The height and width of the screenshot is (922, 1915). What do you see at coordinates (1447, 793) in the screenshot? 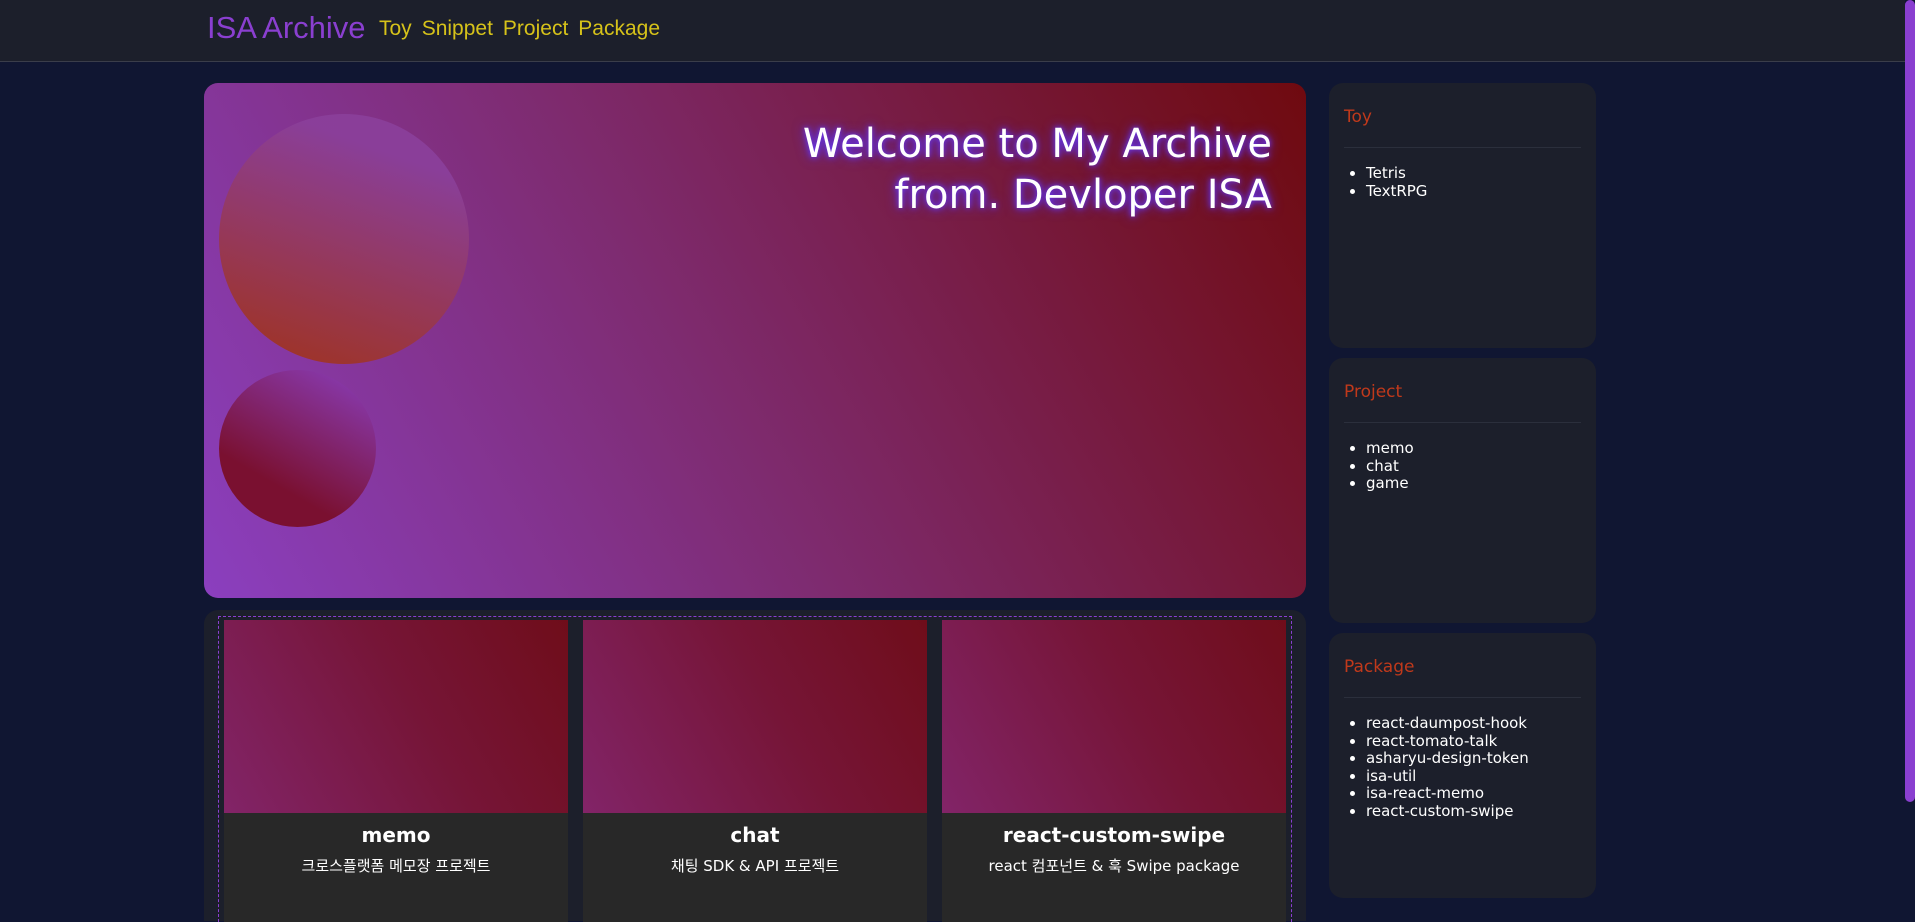
I see `sidebar-item-isa-react-memo: isa-react-memo` at bounding box center [1447, 793].